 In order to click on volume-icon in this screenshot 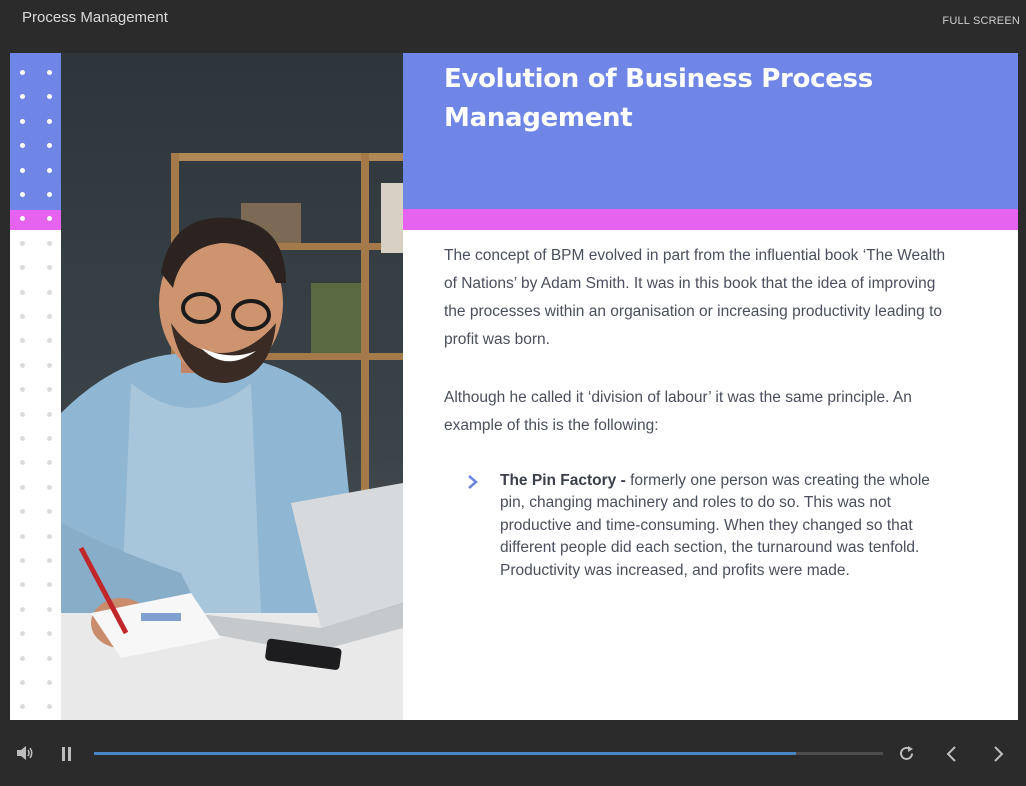, I will do `click(26, 753)`.